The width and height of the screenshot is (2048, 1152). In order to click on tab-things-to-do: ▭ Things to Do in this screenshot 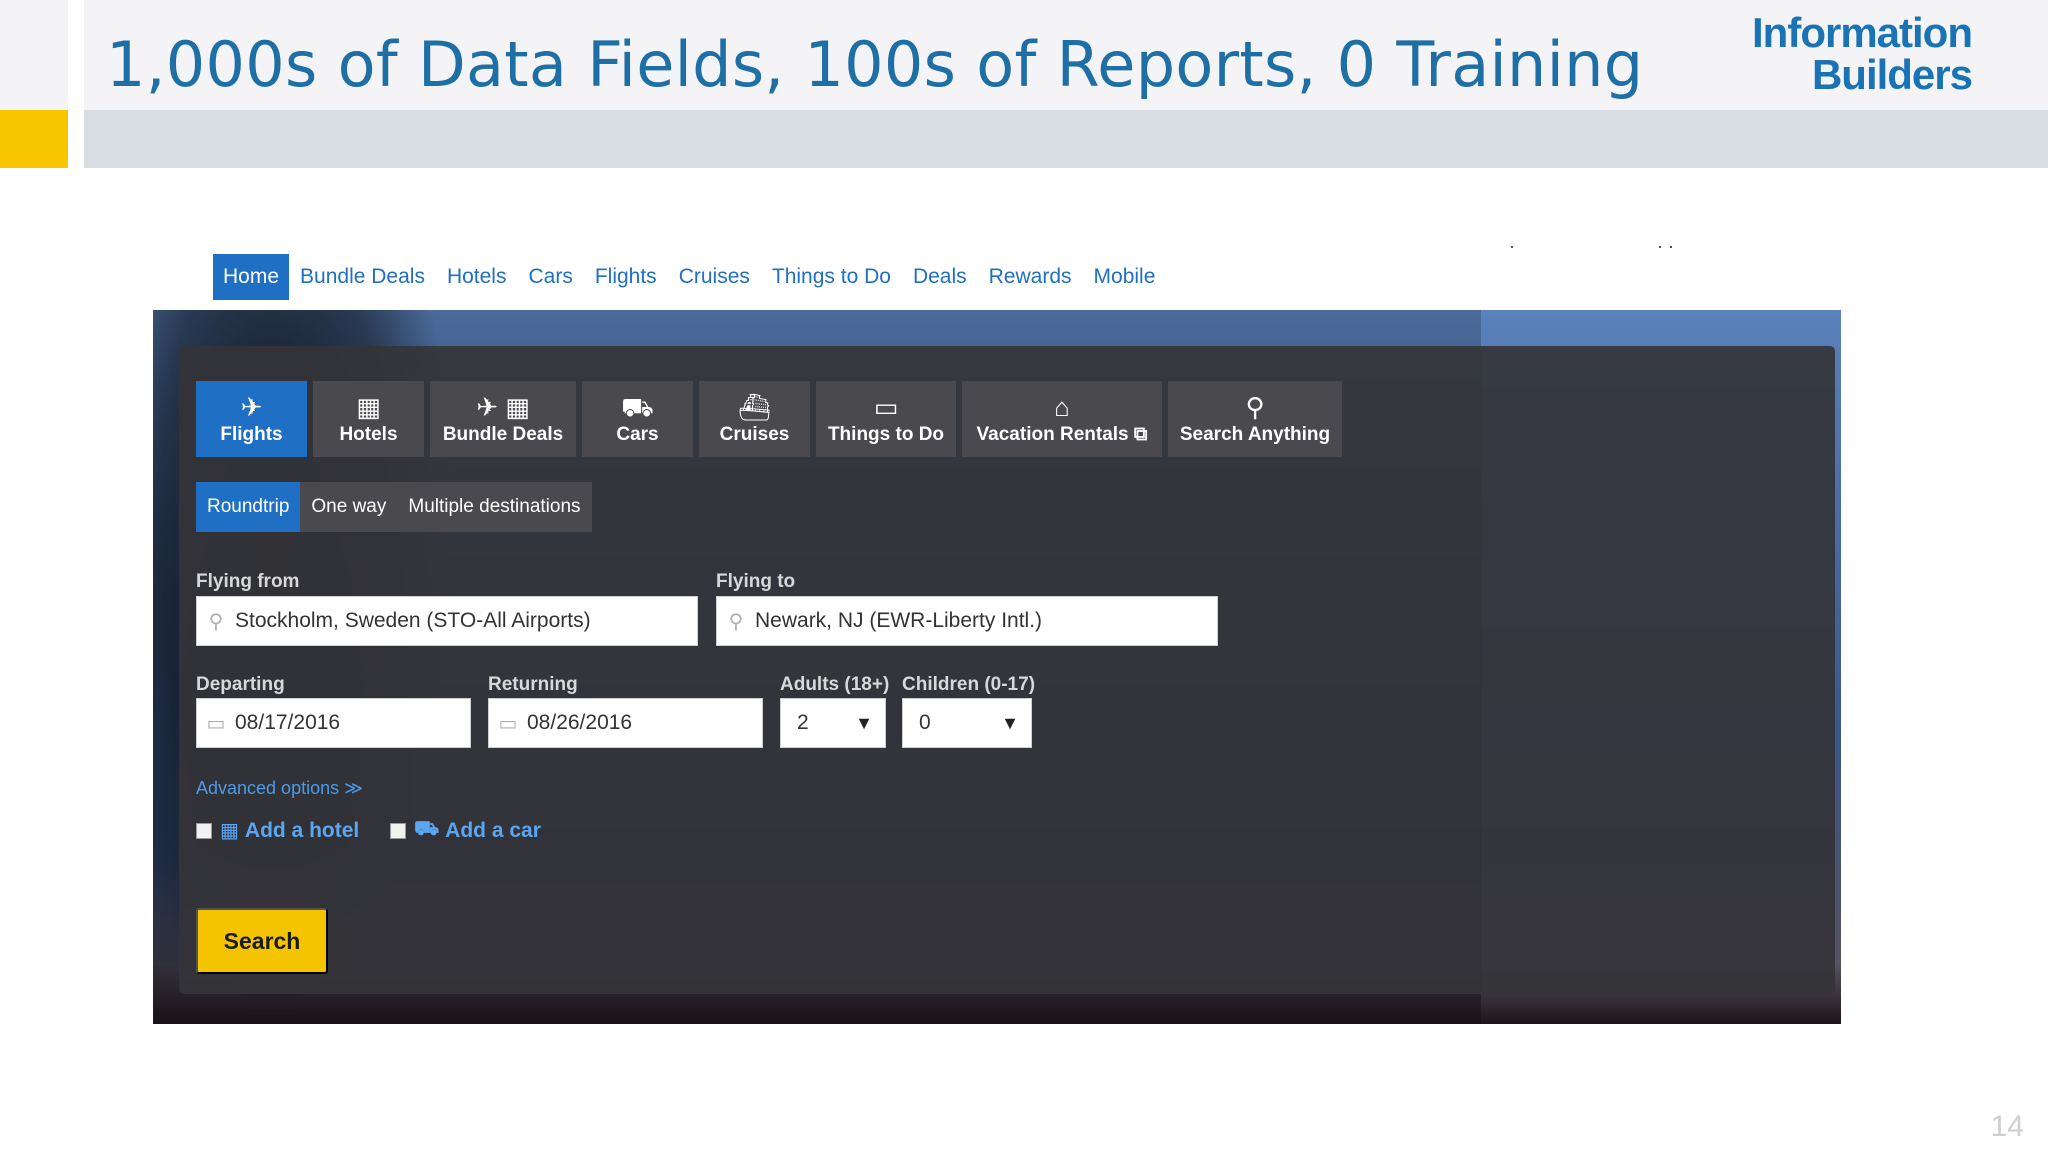, I will do `click(886, 419)`.